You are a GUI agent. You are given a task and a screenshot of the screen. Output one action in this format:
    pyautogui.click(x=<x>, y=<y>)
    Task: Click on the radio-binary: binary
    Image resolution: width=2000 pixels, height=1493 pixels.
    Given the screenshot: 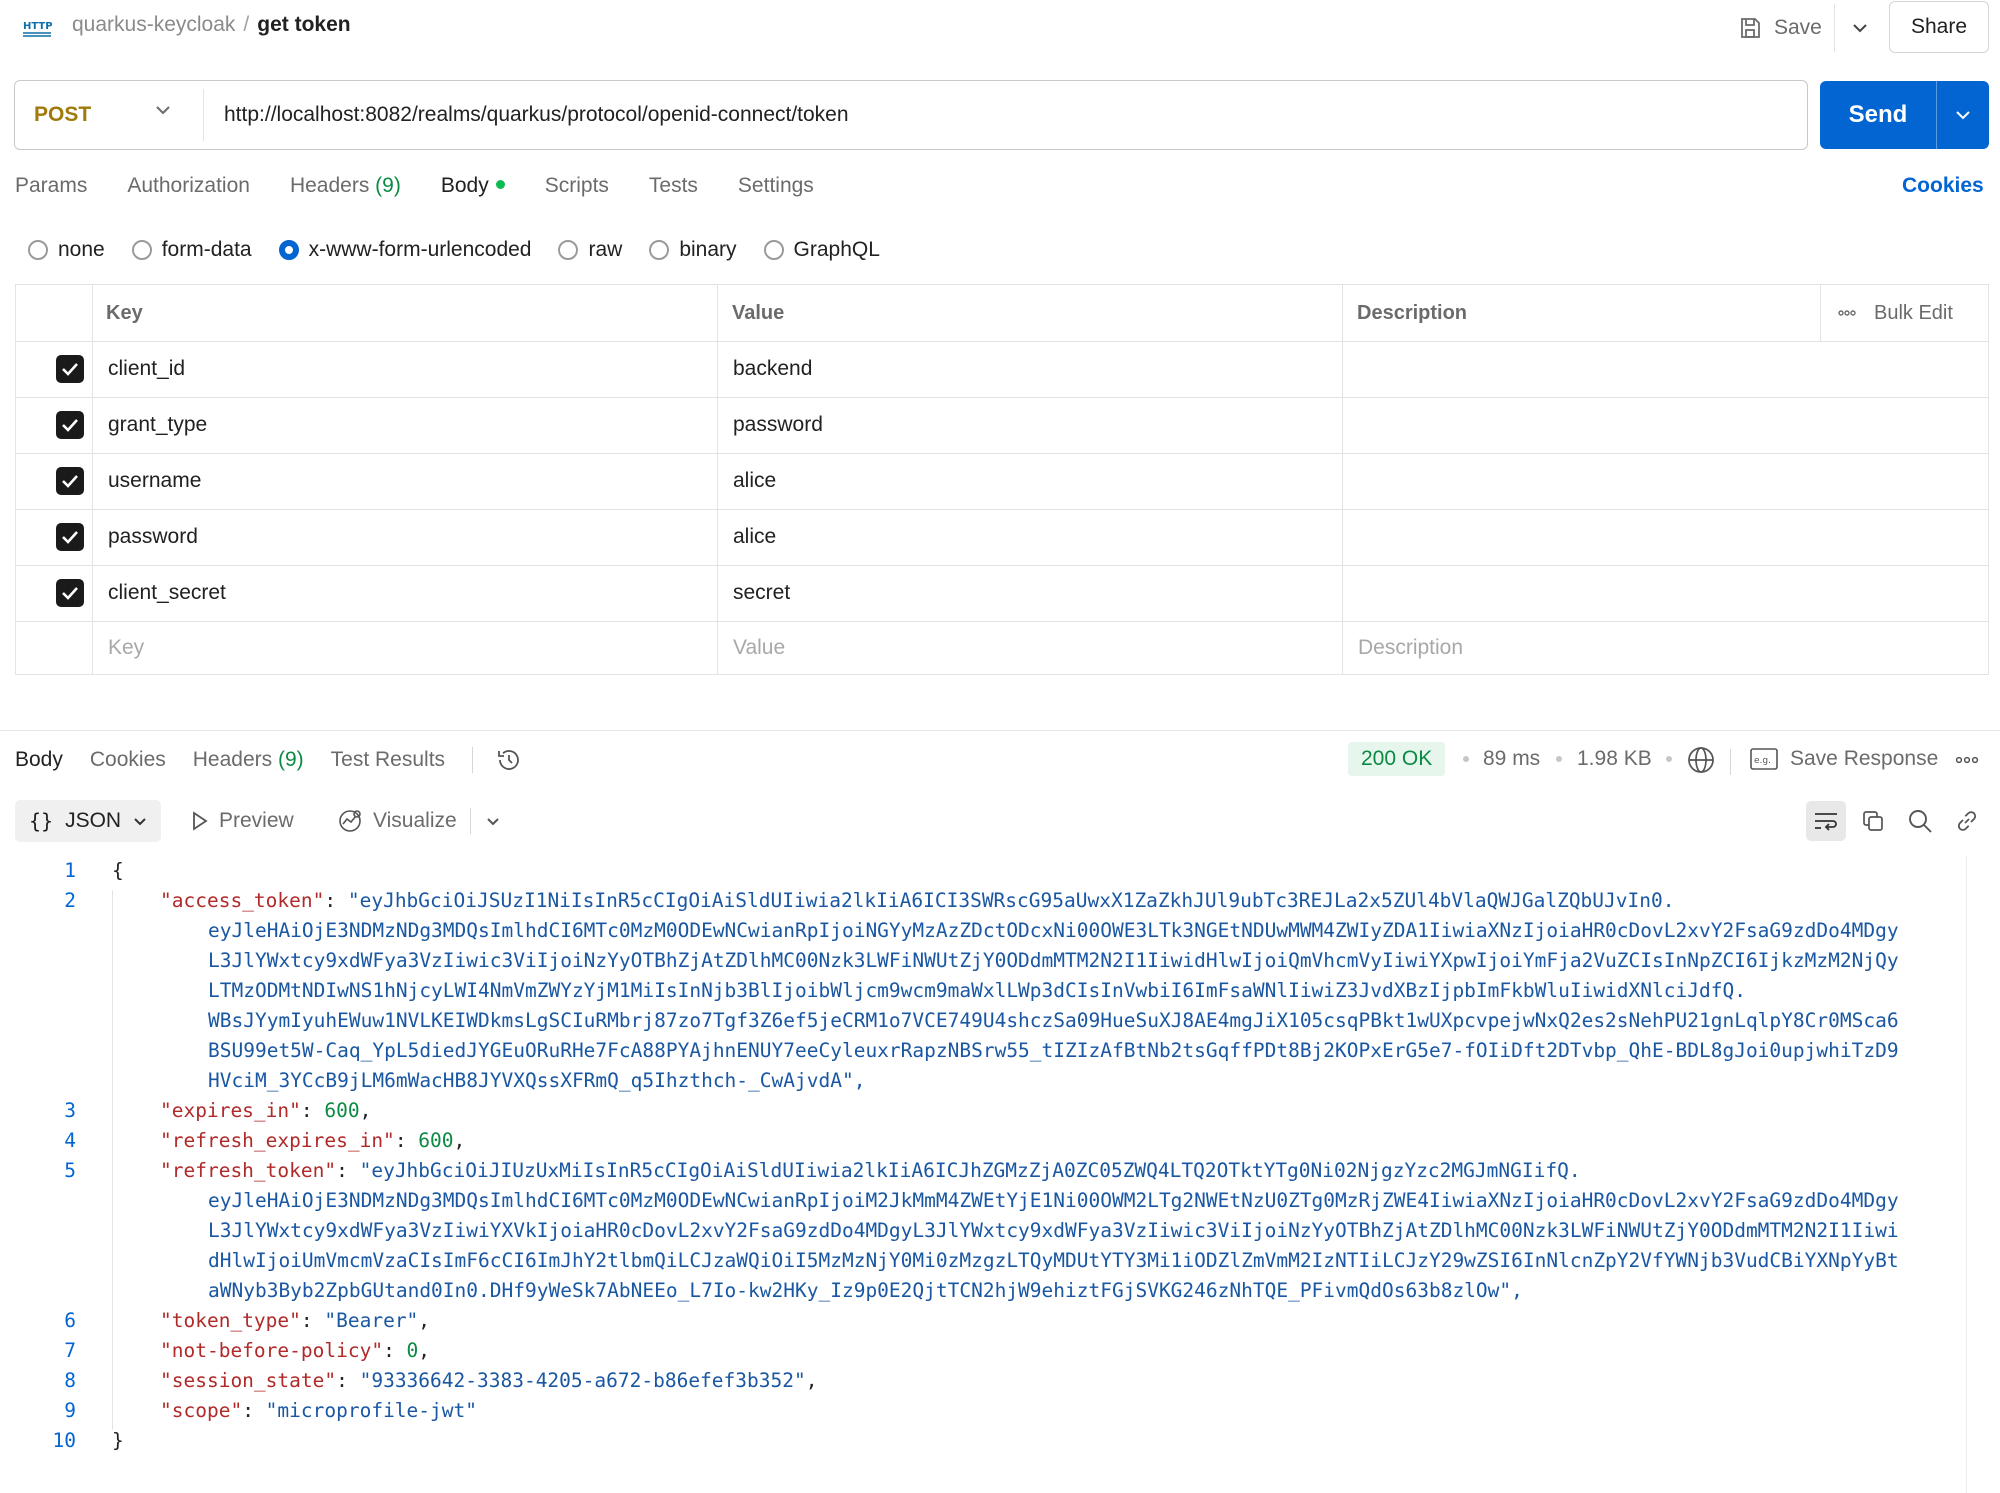 What is the action you would take?
    pyautogui.click(x=693, y=250)
    